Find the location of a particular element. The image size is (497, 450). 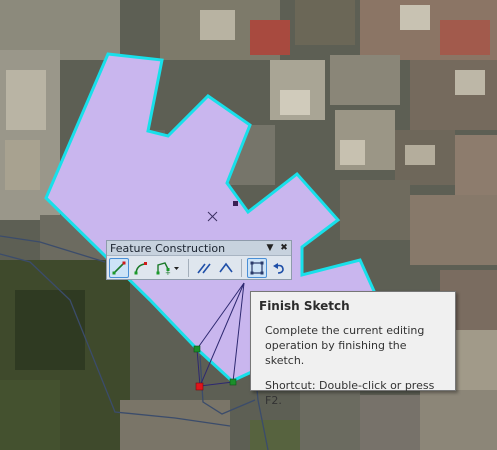

chevron-down-icon: ▼ is located at coordinates (270, 248).